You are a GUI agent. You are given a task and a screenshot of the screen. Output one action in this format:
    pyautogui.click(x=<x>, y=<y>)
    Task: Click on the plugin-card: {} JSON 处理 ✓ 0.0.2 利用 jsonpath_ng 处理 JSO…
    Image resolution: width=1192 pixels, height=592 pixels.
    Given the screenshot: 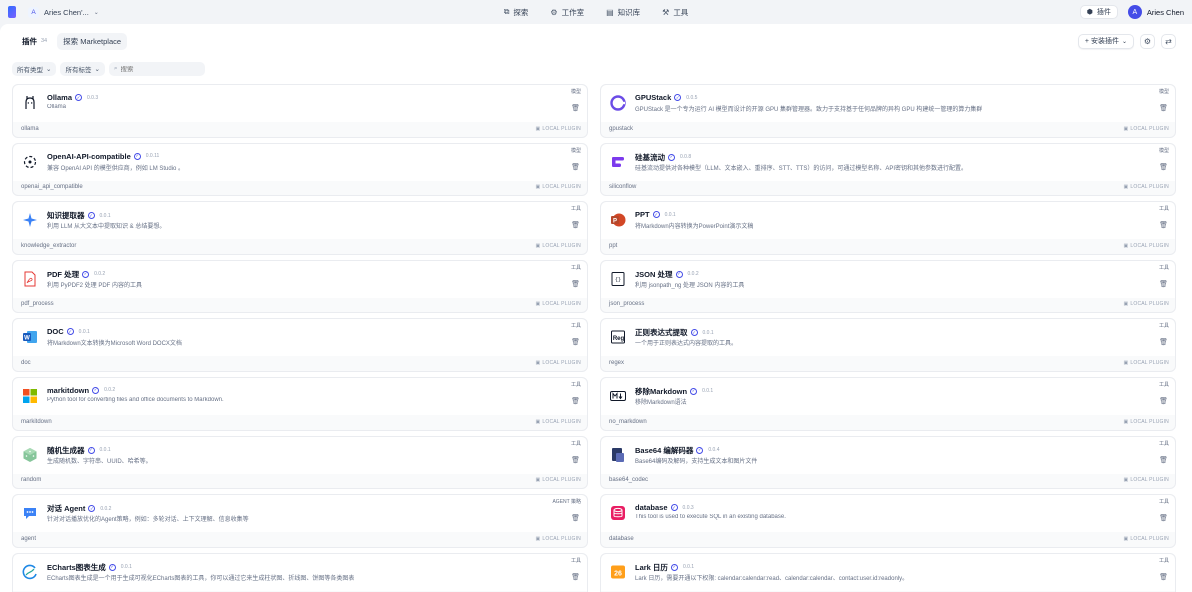 What is the action you would take?
    pyautogui.click(x=888, y=286)
    